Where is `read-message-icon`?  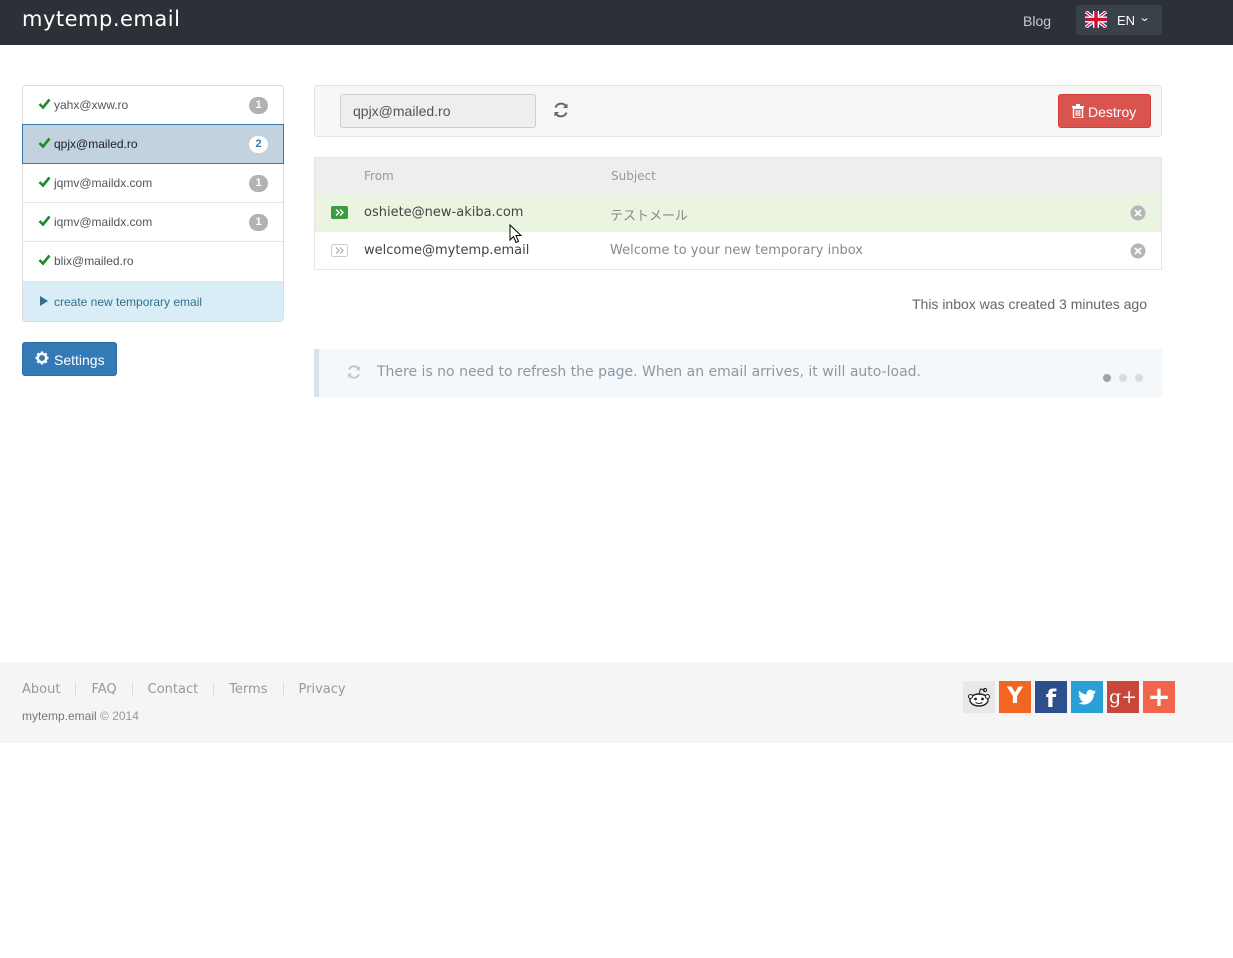 read-message-icon is located at coordinates (339, 250).